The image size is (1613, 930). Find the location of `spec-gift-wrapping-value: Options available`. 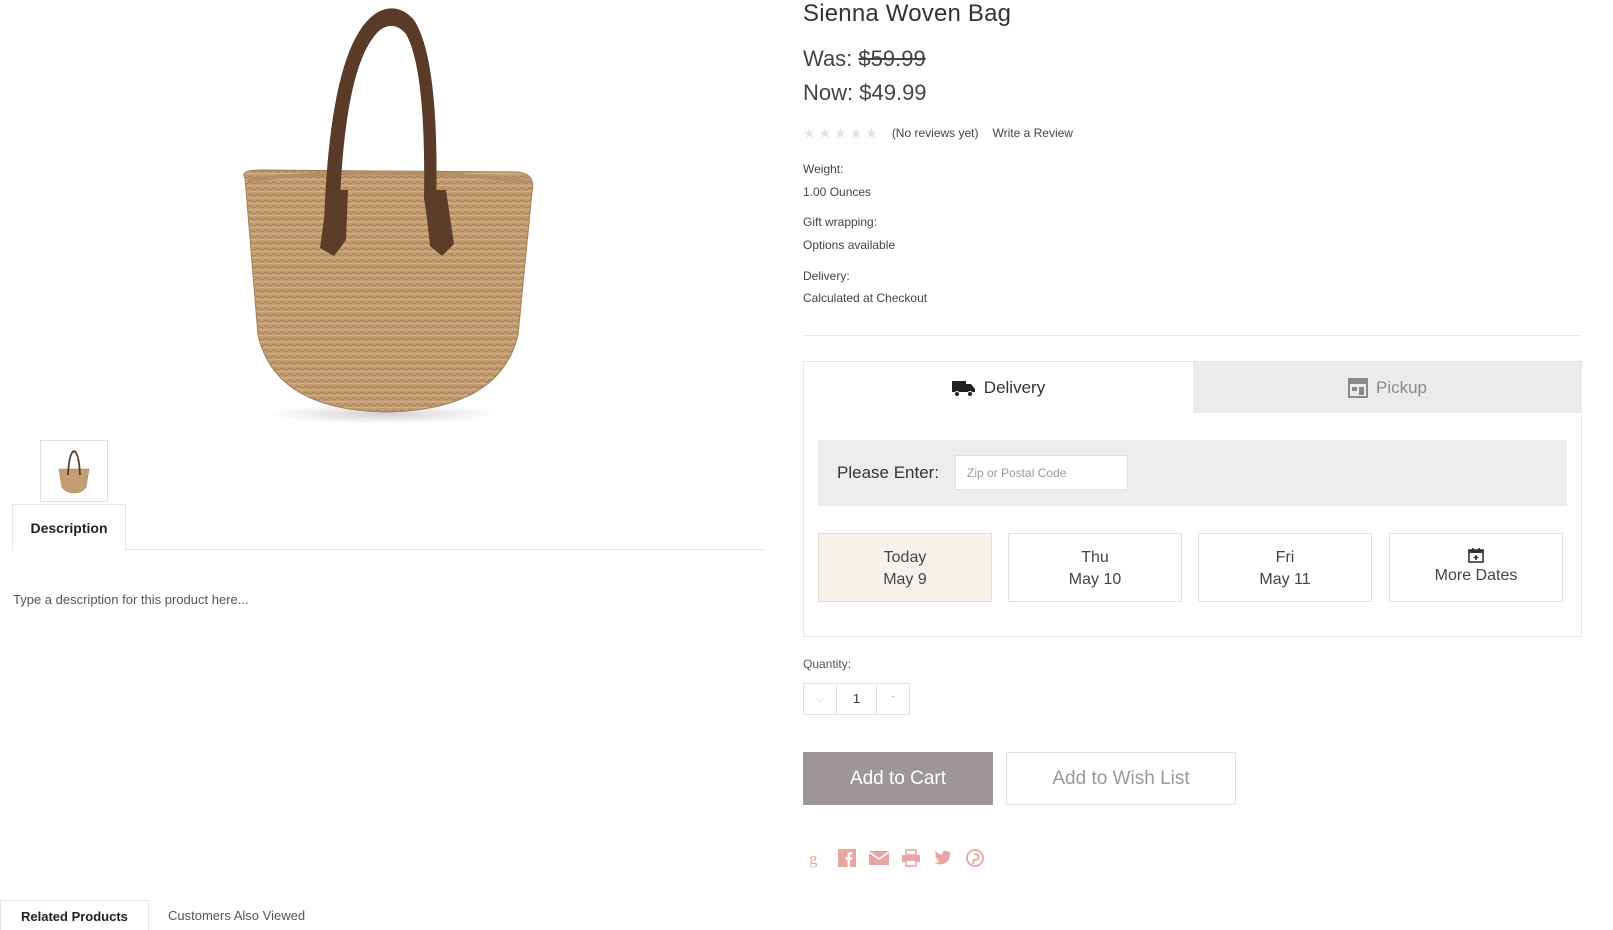

spec-gift-wrapping-value: Options available is located at coordinates (849, 245).